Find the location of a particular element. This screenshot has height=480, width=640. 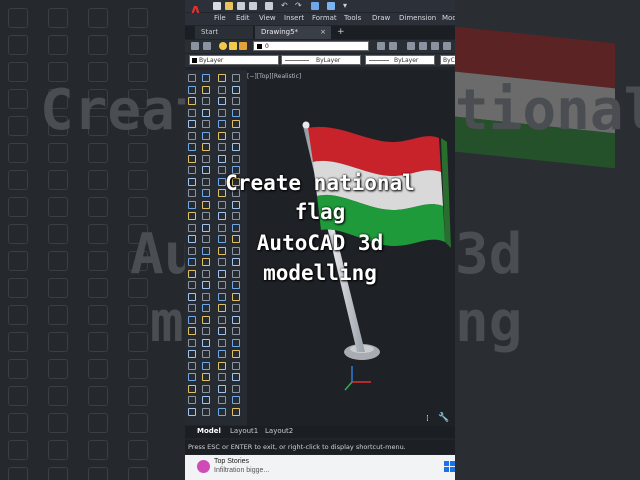

layer-dropdown: 0 is located at coordinates (311, 46).